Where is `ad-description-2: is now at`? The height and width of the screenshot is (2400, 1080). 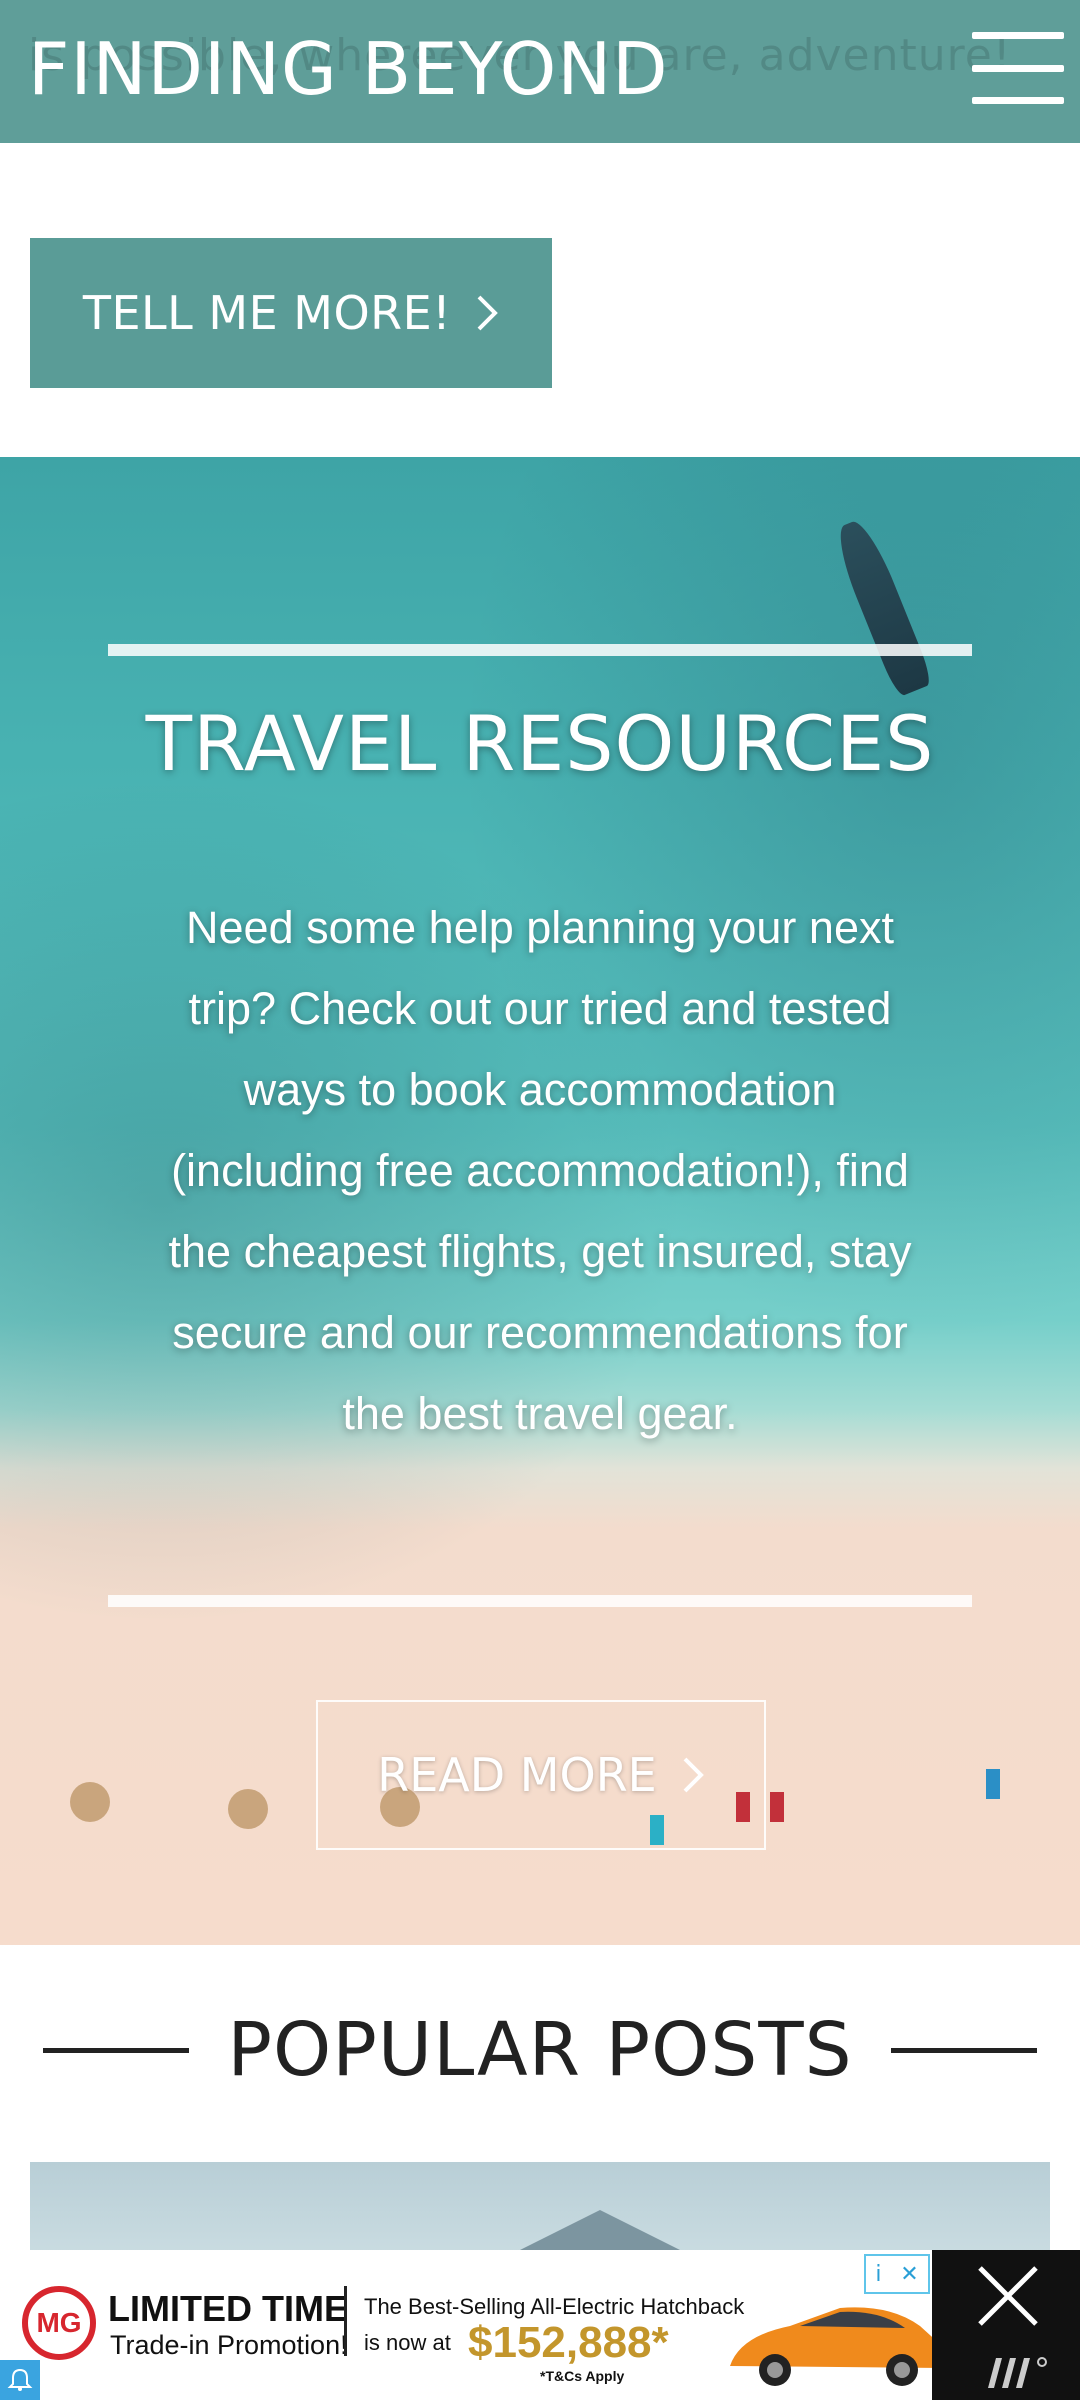
ad-description-2: is now at is located at coordinates (407, 2342).